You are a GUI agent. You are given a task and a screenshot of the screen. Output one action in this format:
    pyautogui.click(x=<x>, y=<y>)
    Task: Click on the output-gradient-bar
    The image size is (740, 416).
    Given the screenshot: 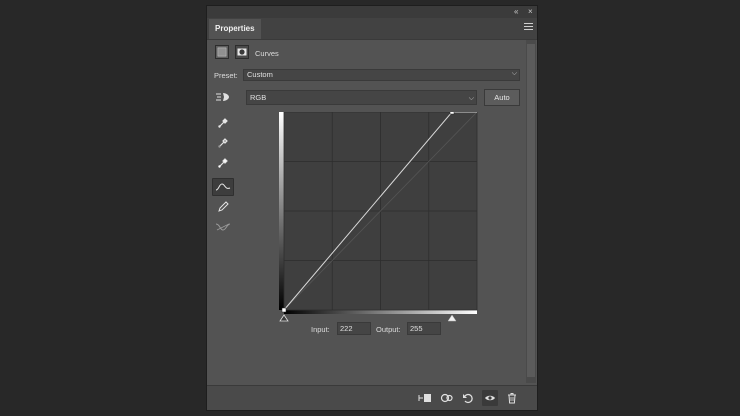 What is the action you would take?
    pyautogui.click(x=281, y=211)
    